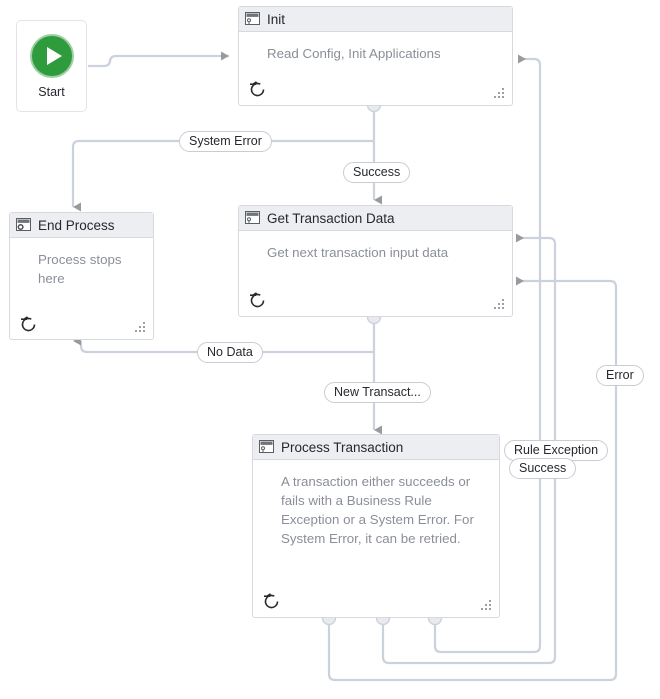  Describe the element at coordinates (230, 352) in the screenshot. I see `transition-label-no-data: No Data` at that location.